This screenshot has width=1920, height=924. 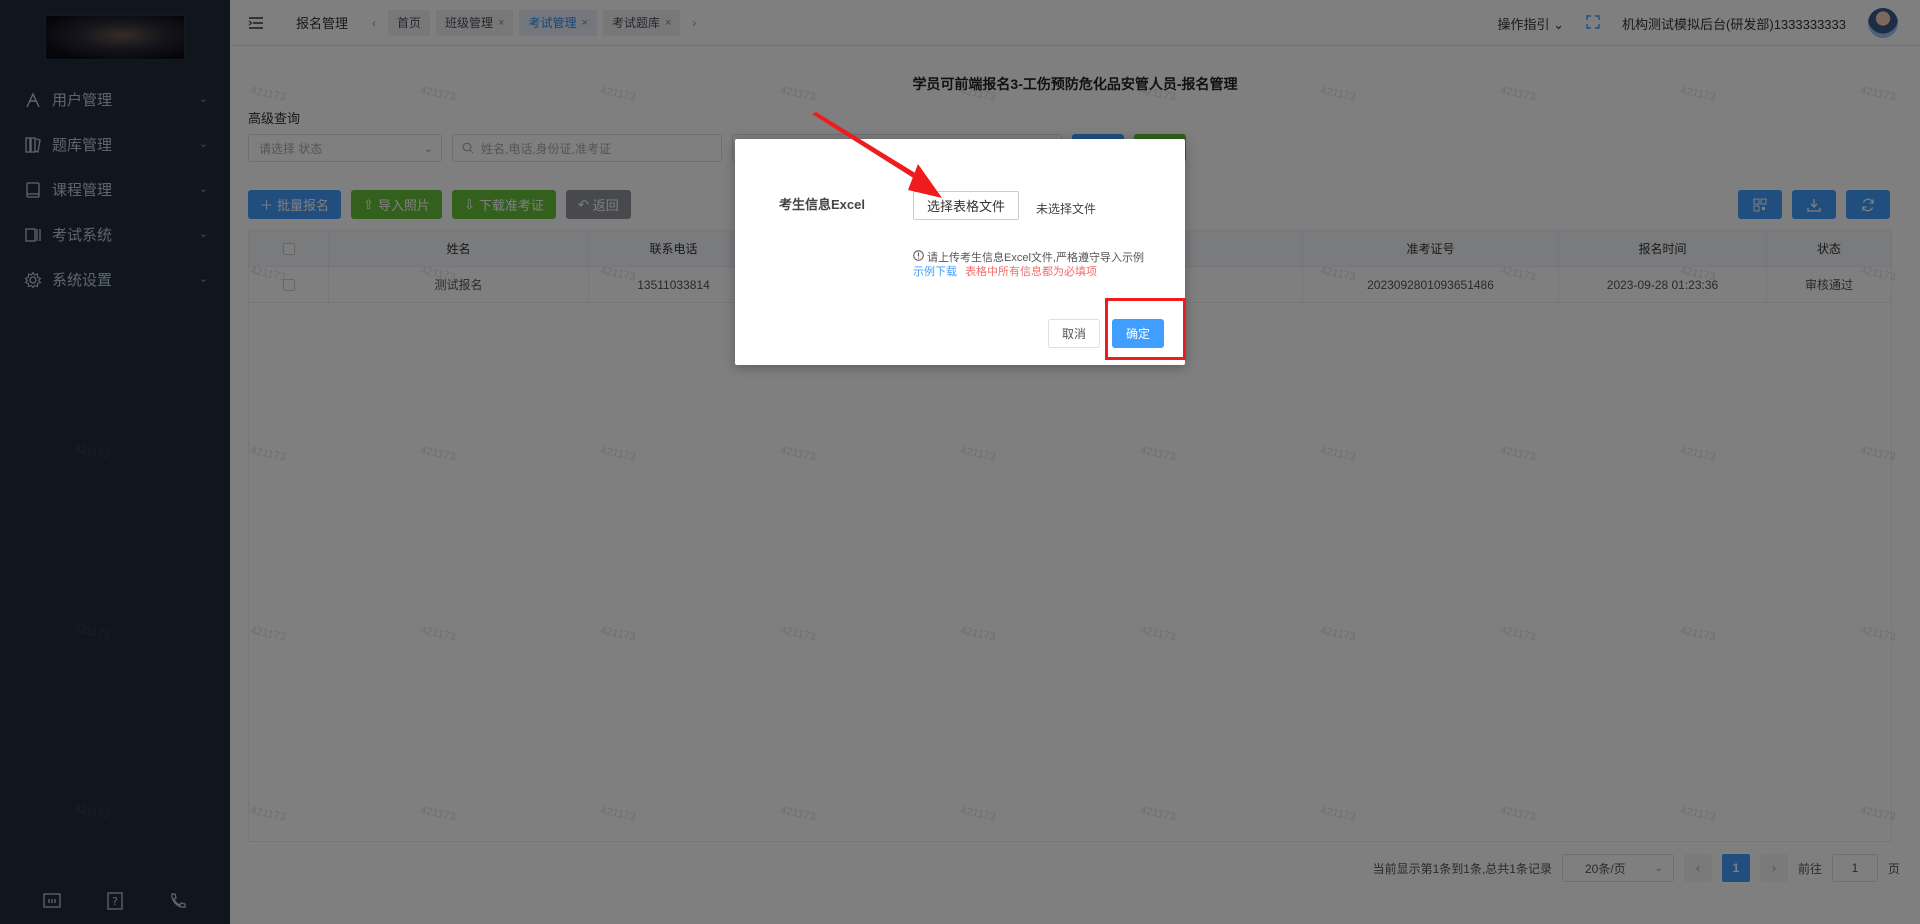 I want to click on cancel-button: 取消, so click(x=1074, y=333).